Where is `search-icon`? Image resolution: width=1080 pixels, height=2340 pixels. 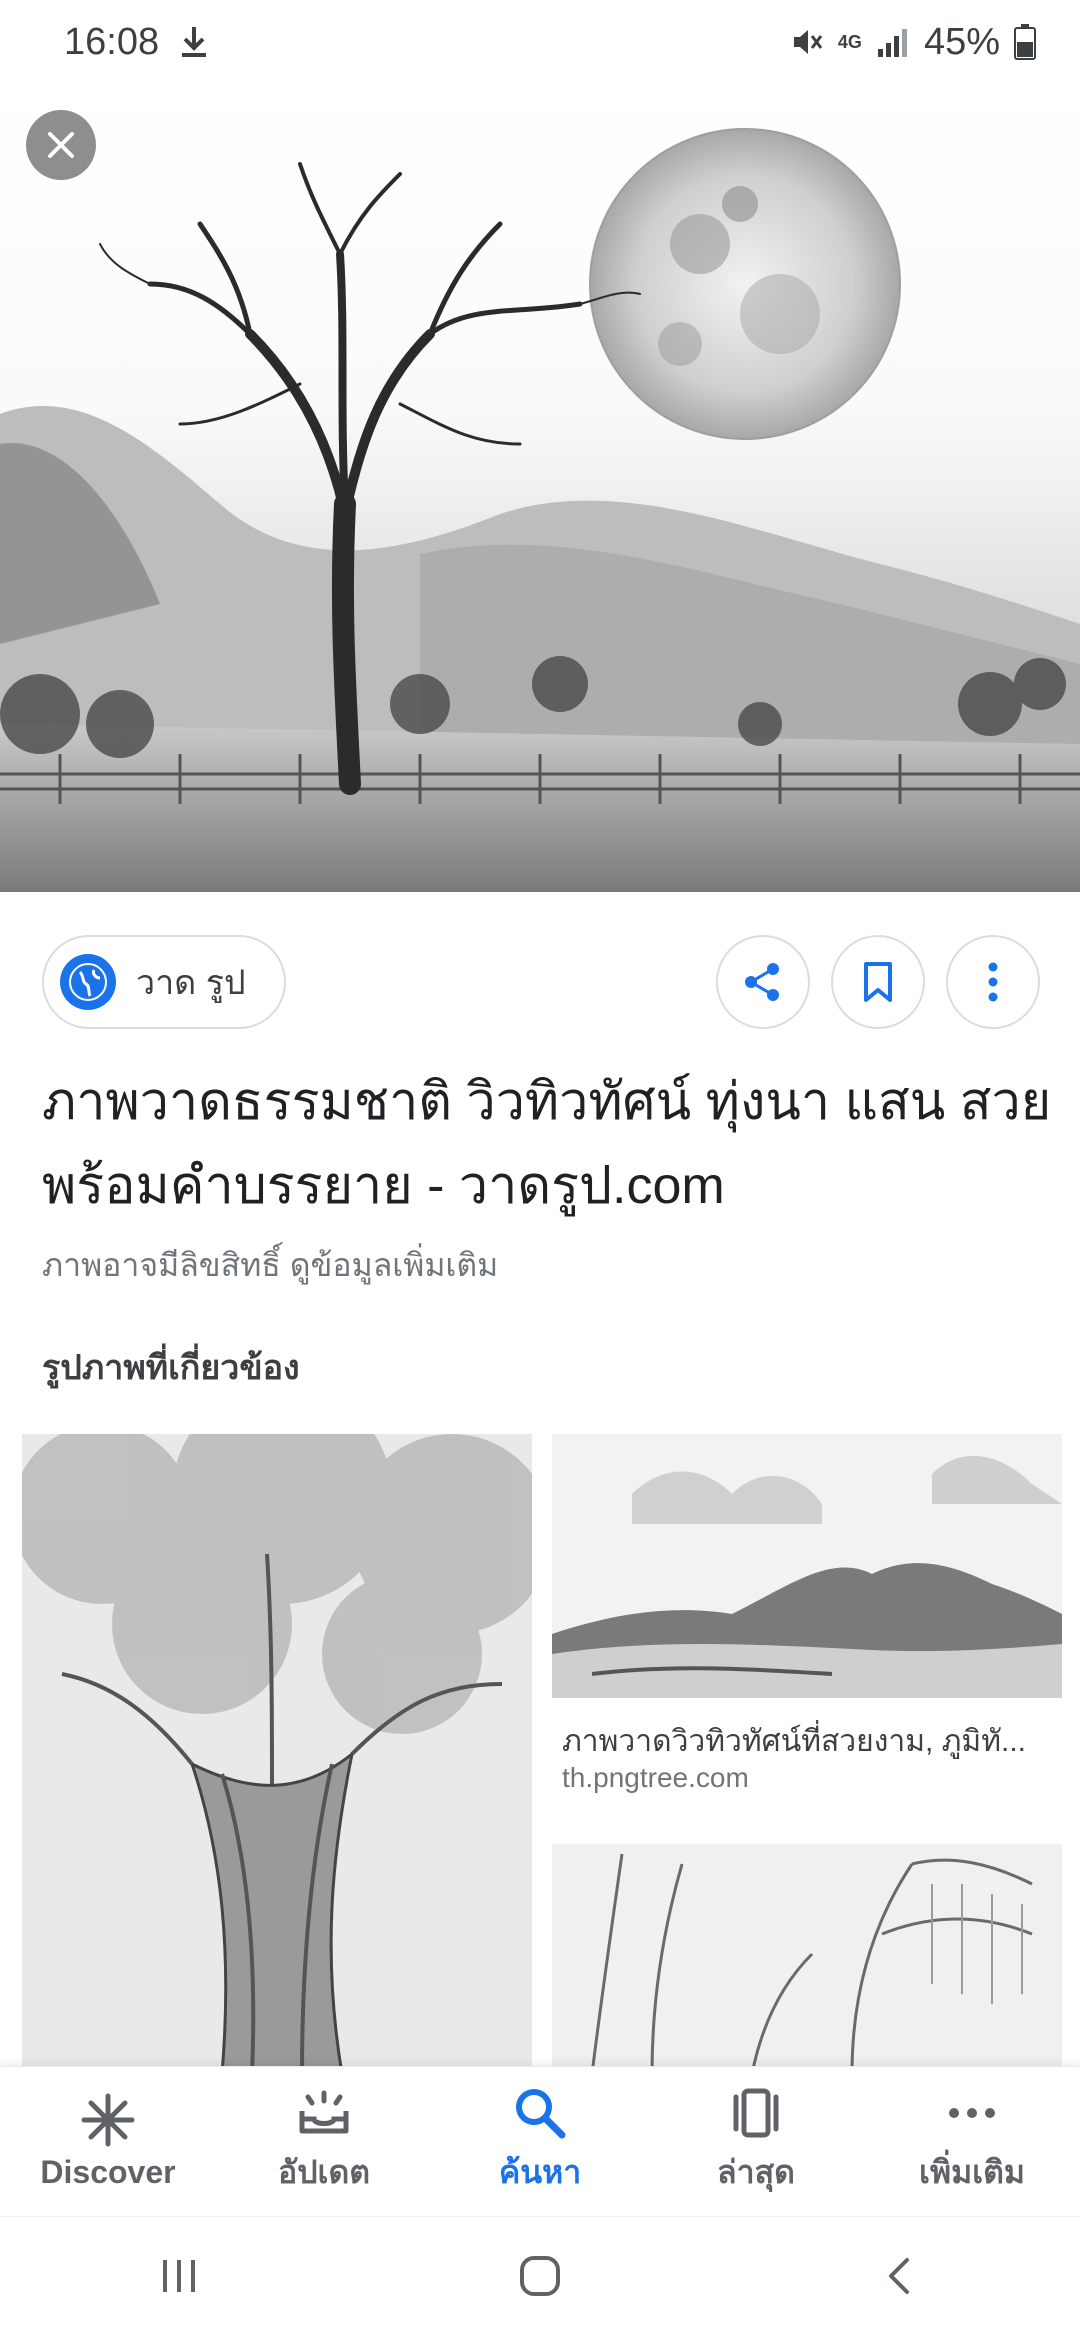 search-icon is located at coordinates (541, 2114).